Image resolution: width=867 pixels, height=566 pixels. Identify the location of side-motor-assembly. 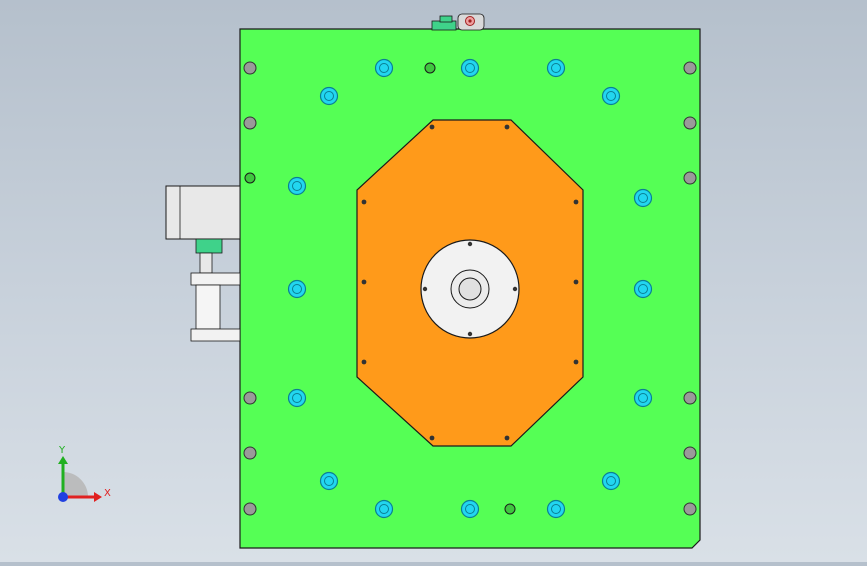
(203, 263).